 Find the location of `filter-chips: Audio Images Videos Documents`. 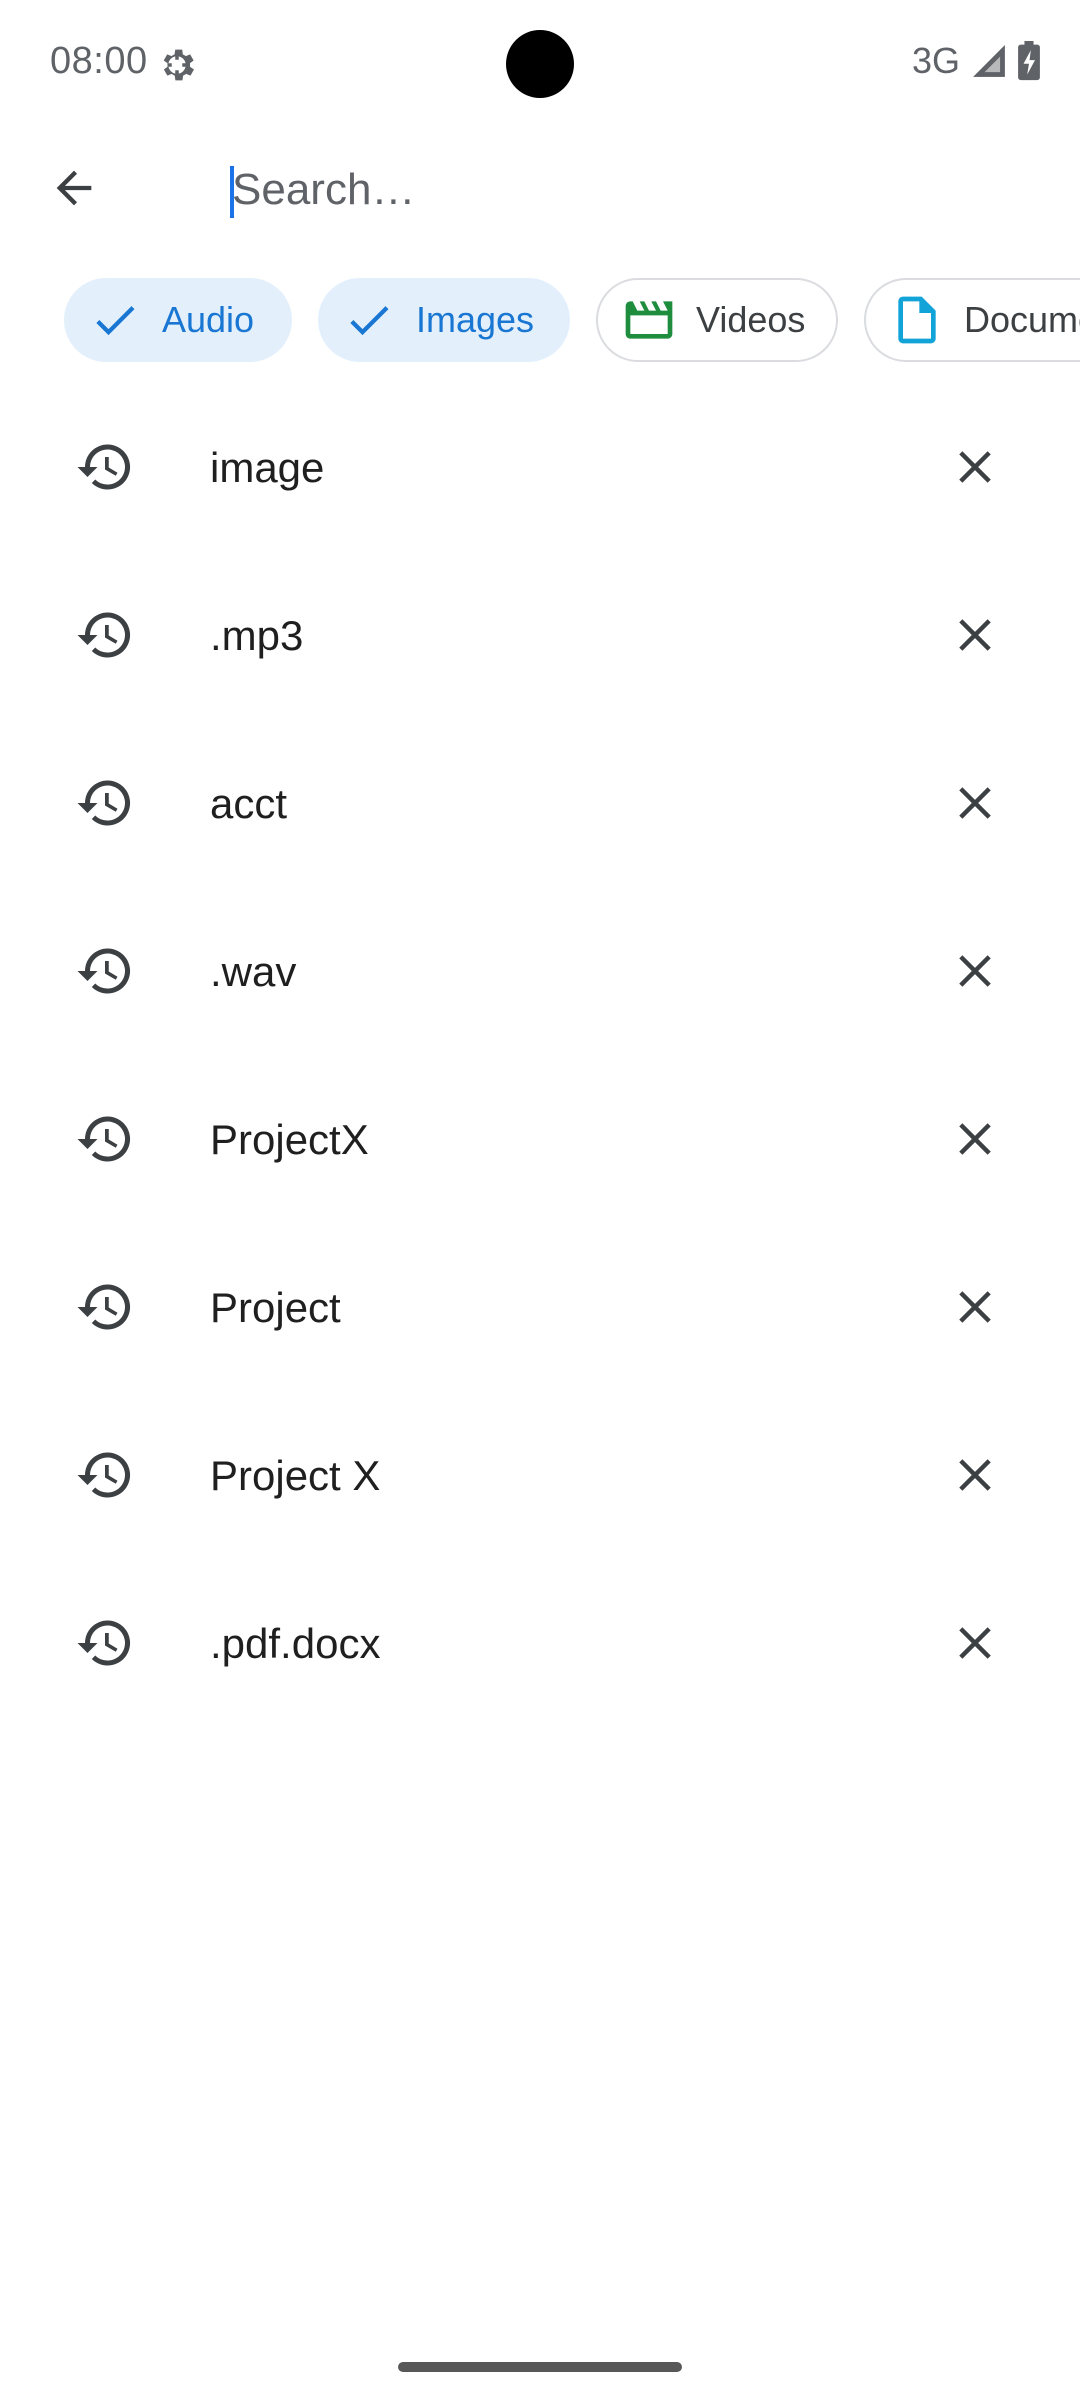

filter-chips: Audio Images Videos Documents is located at coordinates (540, 320).